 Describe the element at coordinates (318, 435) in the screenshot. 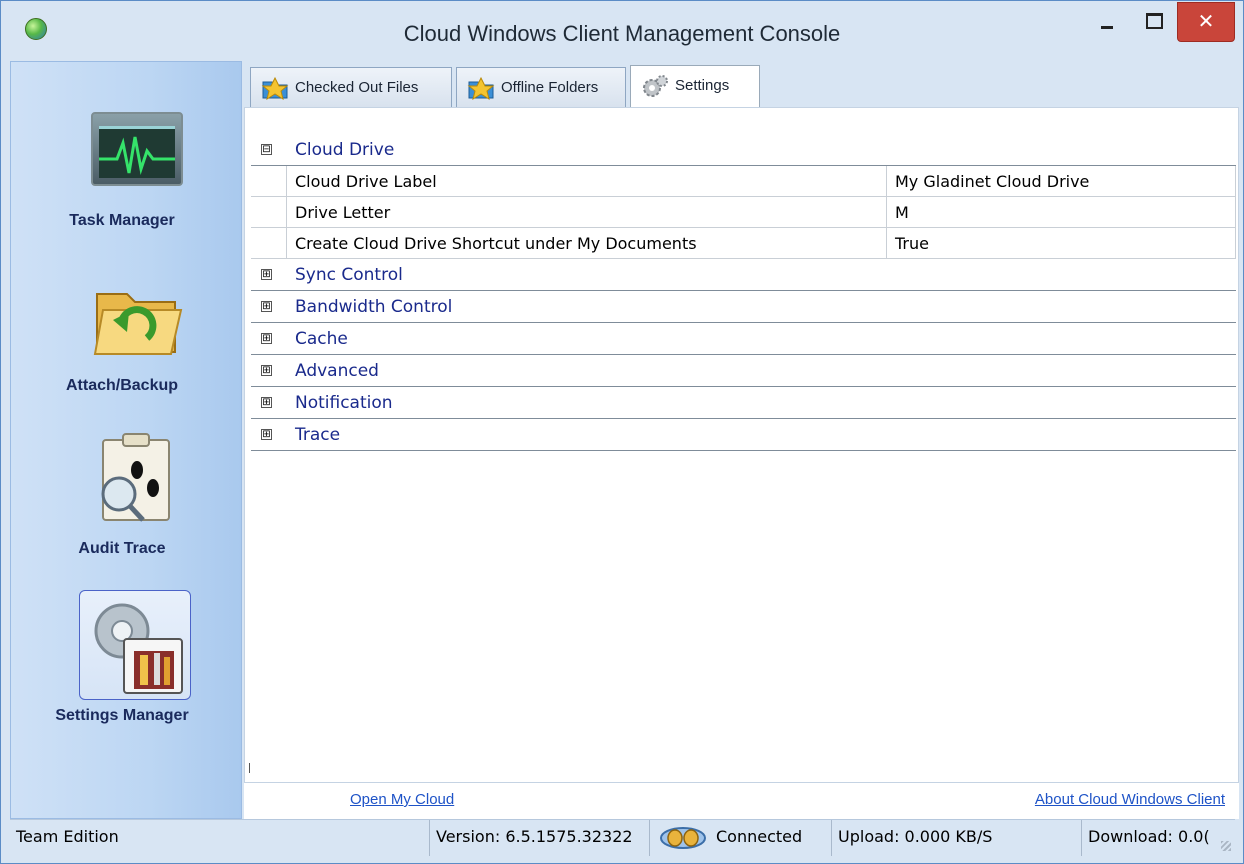

I see `category-label: Trace` at that location.